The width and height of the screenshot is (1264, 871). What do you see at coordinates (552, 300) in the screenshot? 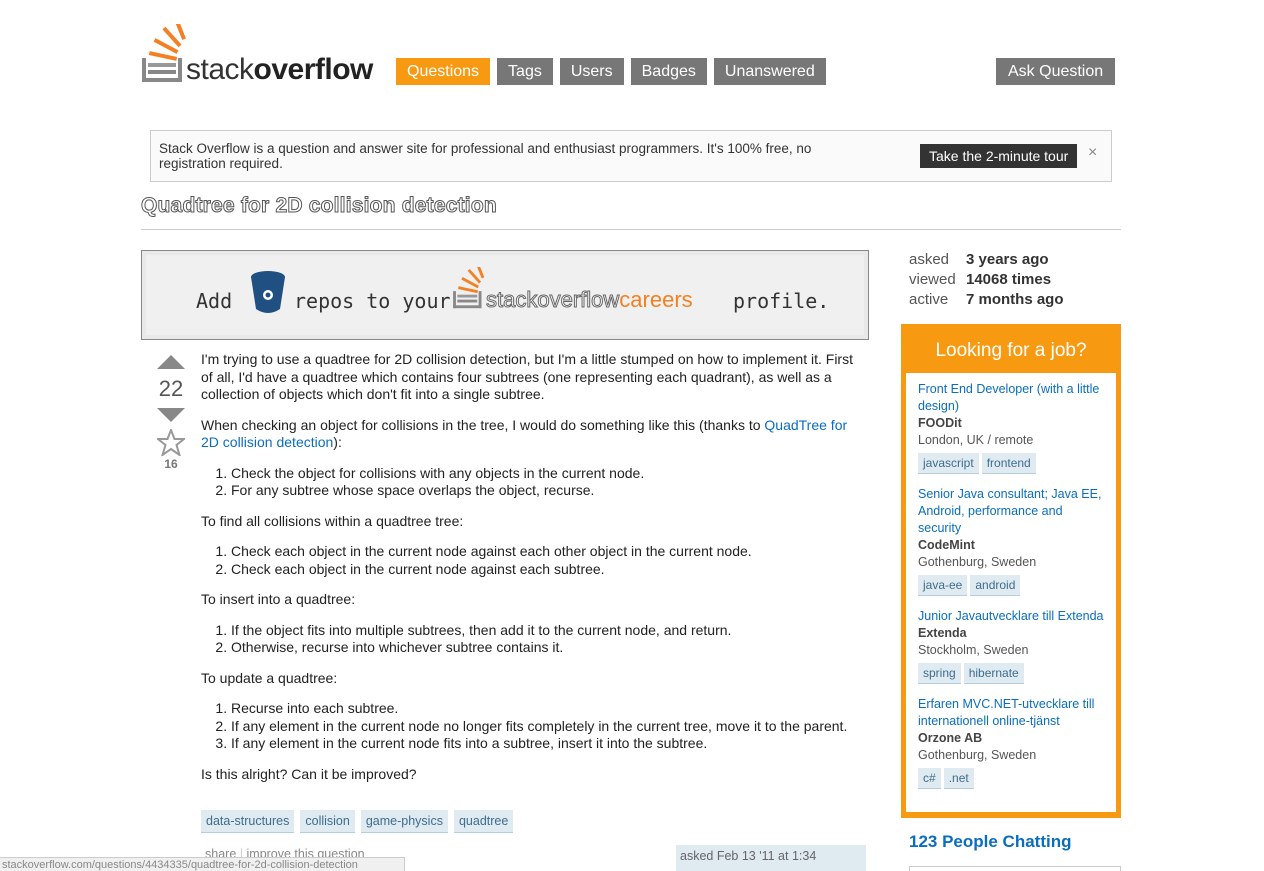
I see `banner-so-word: stackoverflow` at bounding box center [552, 300].